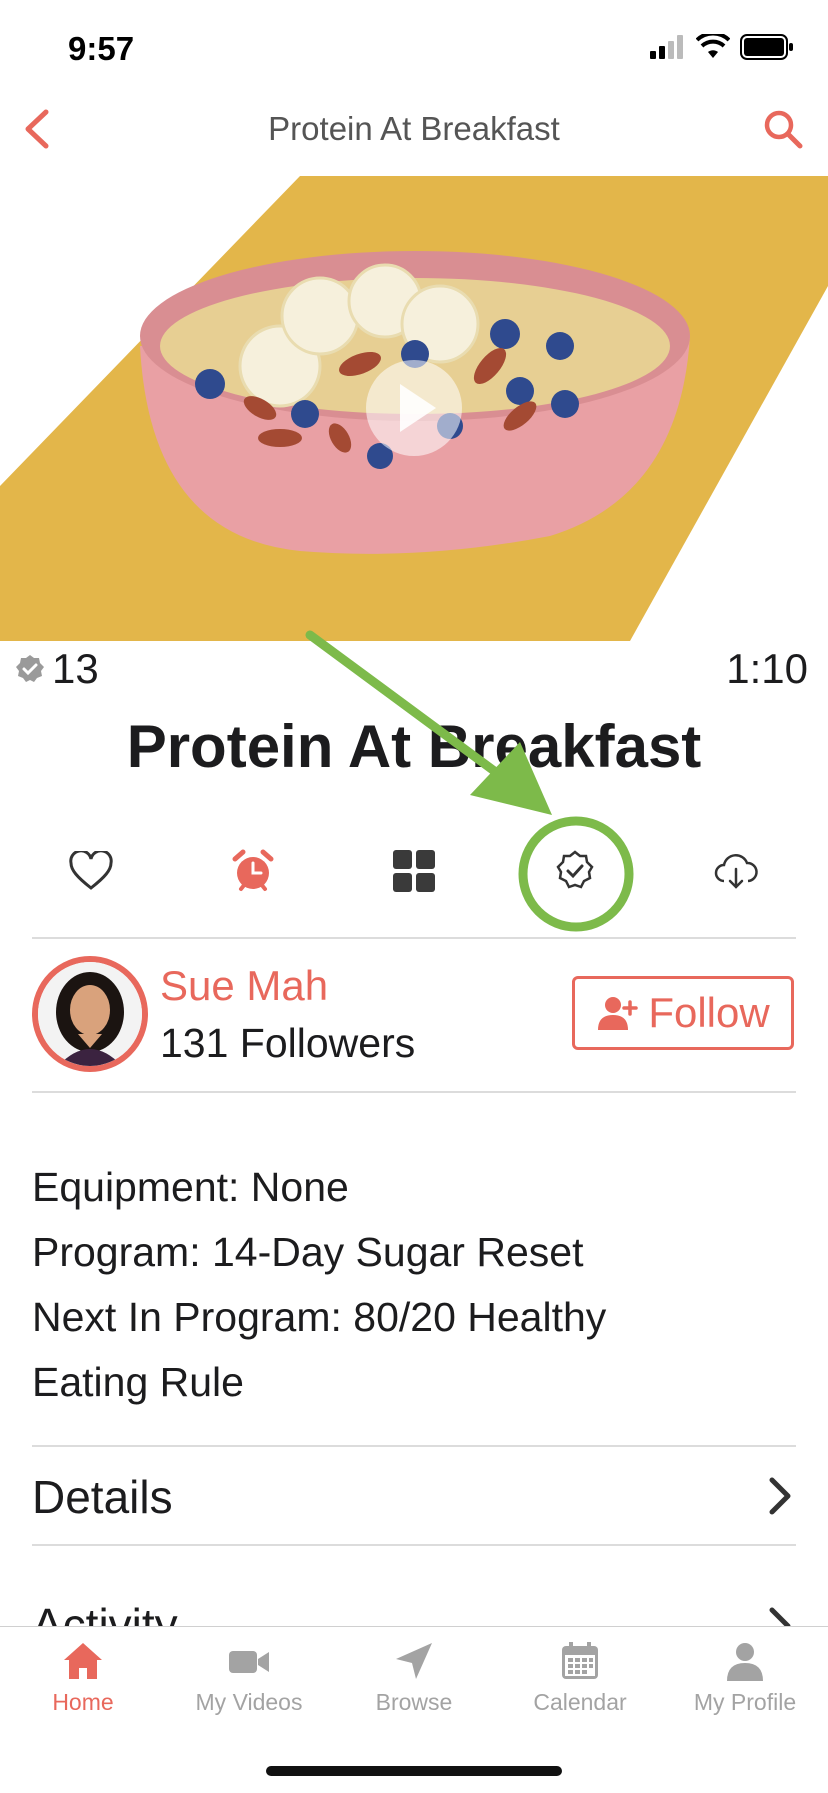 The height and width of the screenshot is (1793, 828). Describe the element at coordinates (766, 47) in the screenshot. I see `battery-icon` at that location.